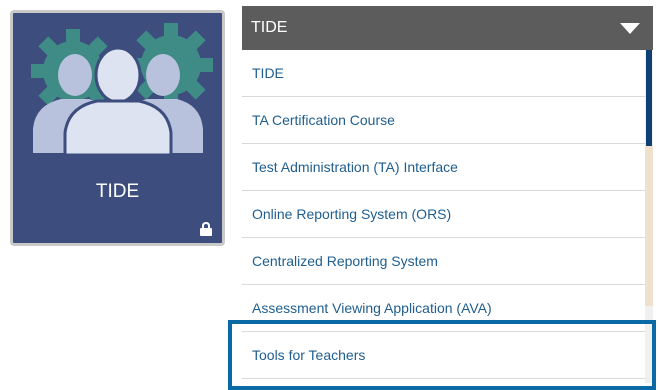 The image size is (658, 390). Describe the element at coordinates (443, 167) in the screenshot. I see `menu-item-ta-interface: Test Administration (TA) Interface` at that location.